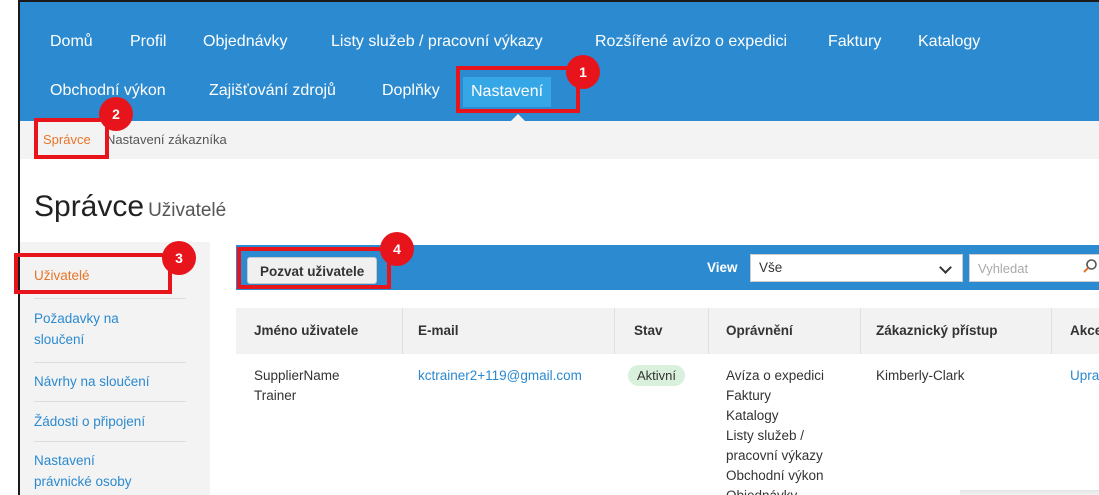  Describe the element at coordinates (1090, 266) in the screenshot. I see `search-icon` at that location.